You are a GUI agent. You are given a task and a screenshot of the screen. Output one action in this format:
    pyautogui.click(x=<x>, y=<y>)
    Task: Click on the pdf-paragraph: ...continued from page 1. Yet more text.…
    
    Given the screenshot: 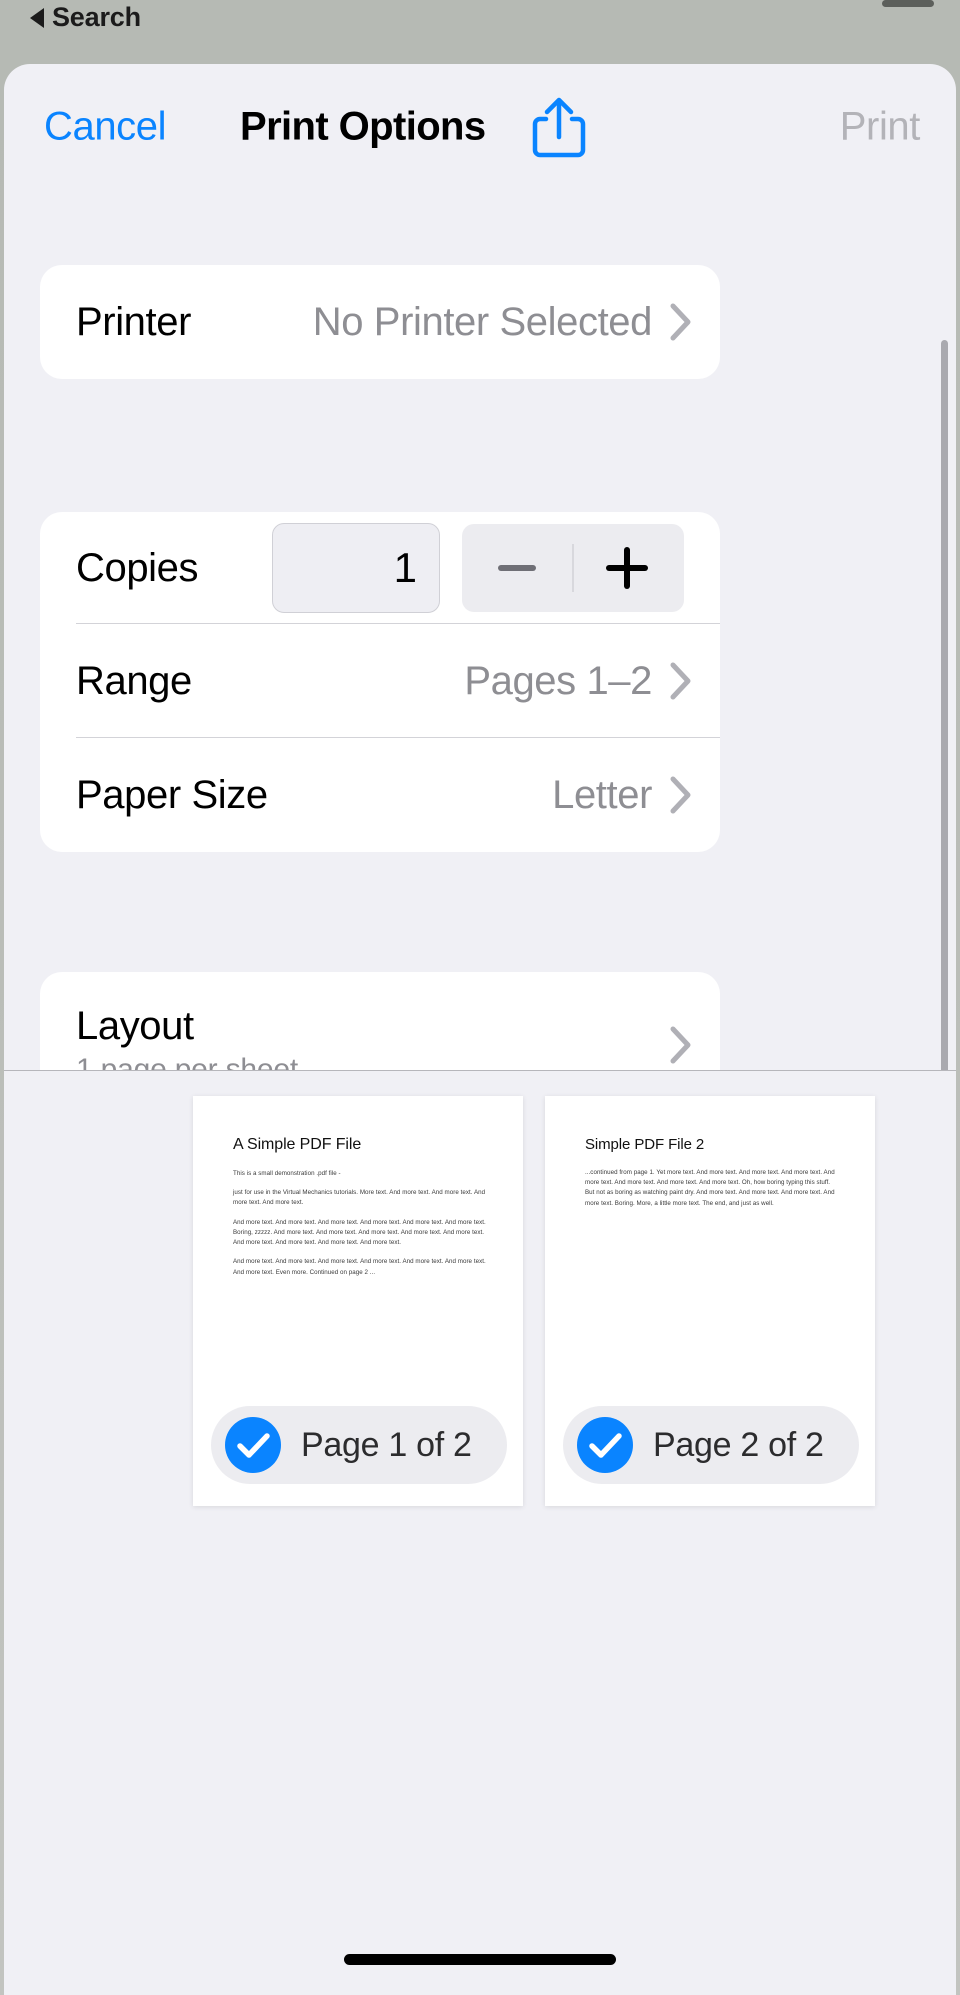 What is the action you would take?
    pyautogui.click(x=710, y=1188)
    